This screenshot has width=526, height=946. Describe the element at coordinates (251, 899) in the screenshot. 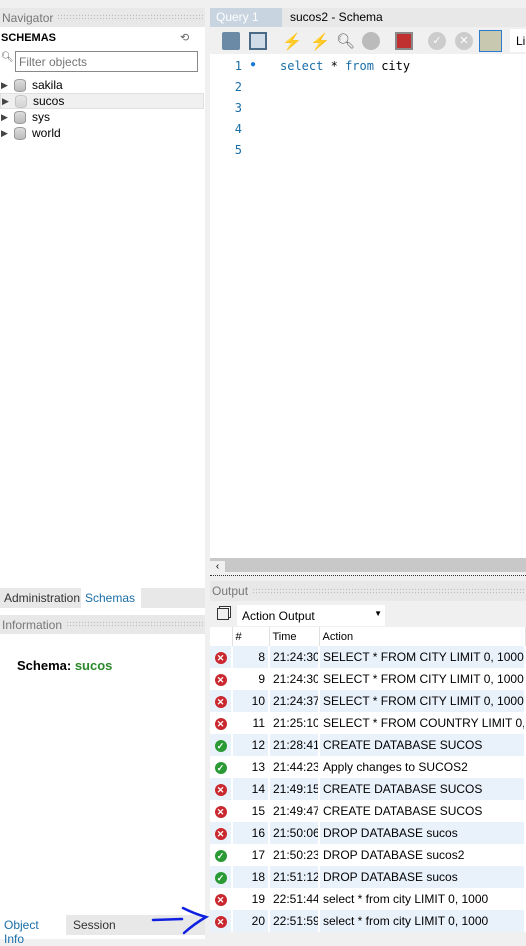

I see `row-number: 19` at that location.